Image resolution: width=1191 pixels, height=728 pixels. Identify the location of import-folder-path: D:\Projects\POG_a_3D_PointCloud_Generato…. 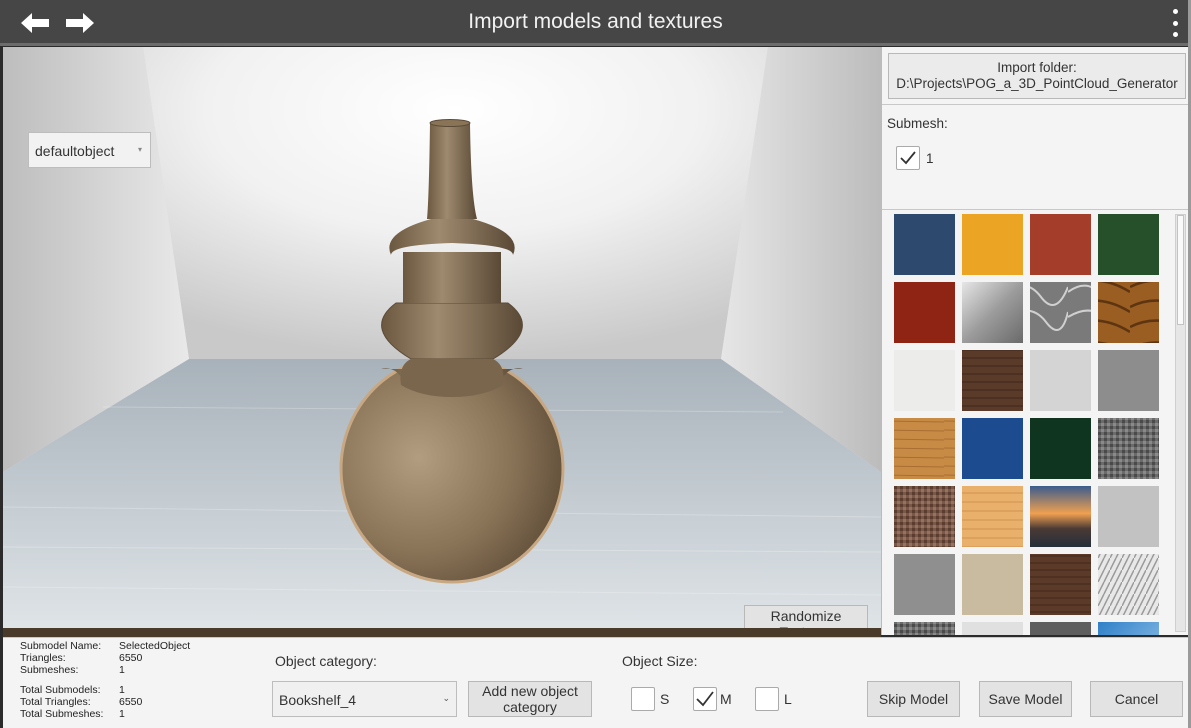
(1037, 83).